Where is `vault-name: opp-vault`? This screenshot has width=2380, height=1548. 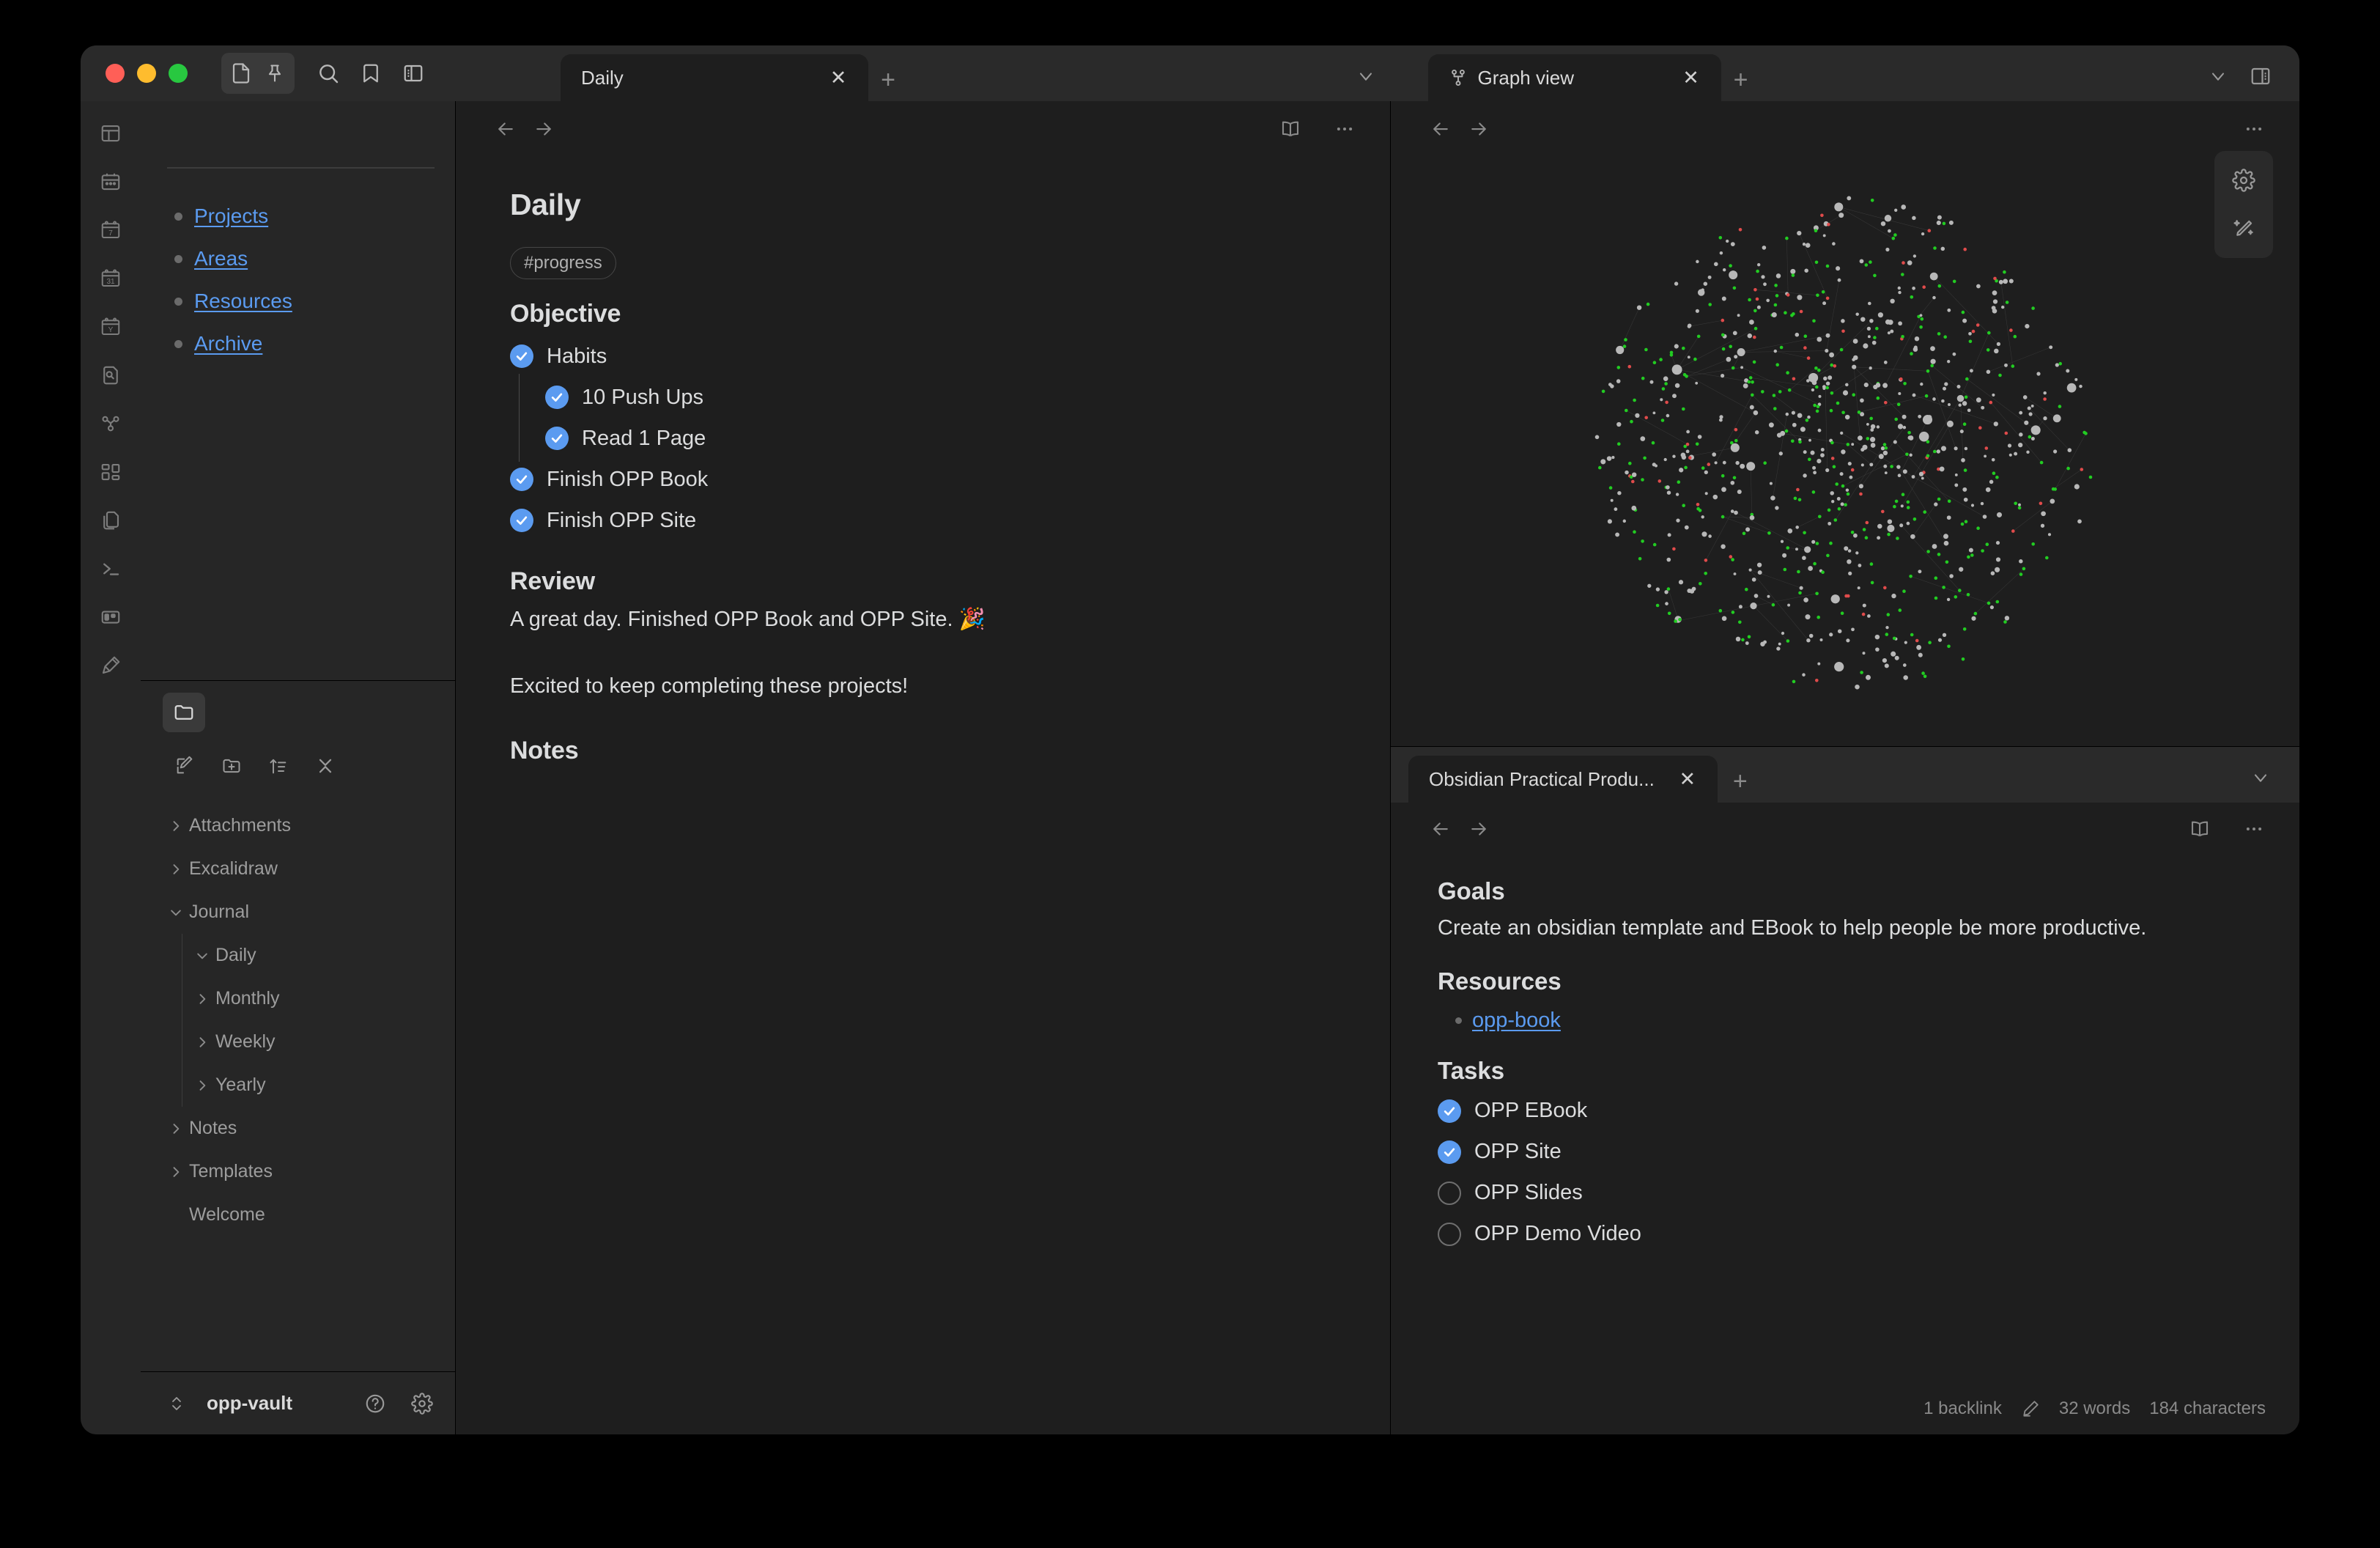 vault-name: opp-vault is located at coordinates (276, 1403).